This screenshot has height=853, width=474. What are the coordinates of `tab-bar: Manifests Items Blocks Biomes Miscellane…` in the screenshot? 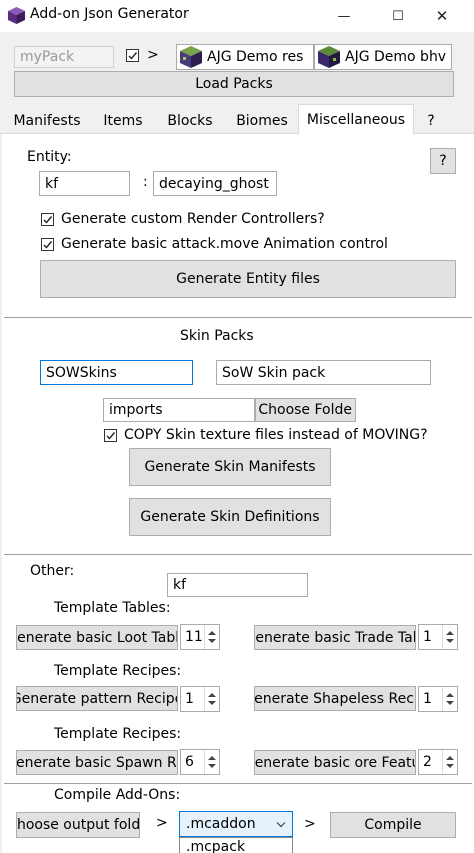 It's located at (237, 119).